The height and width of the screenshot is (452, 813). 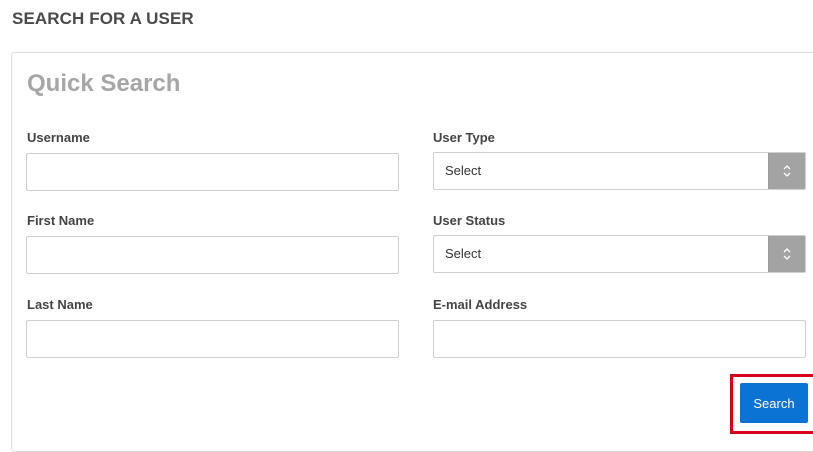 What do you see at coordinates (619, 254) in the screenshot?
I see `user-status-select: Select` at bounding box center [619, 254].